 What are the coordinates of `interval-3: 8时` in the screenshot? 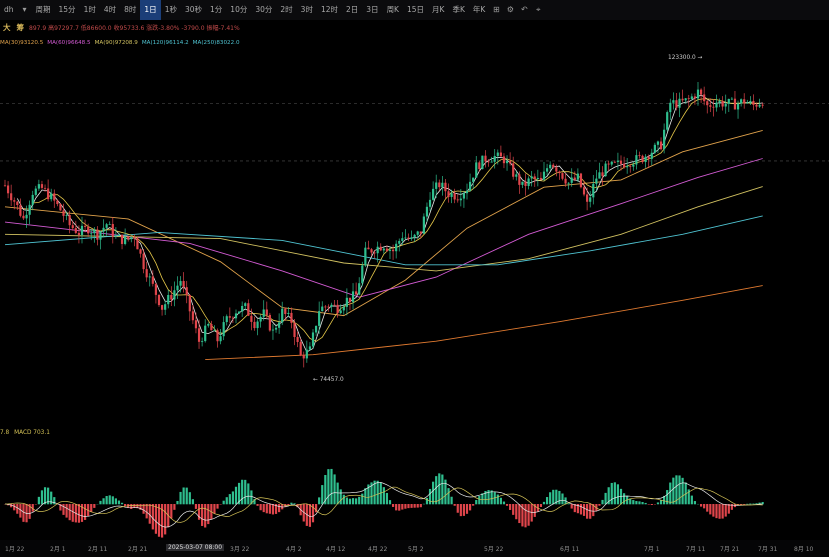 It's located at (130, 10).